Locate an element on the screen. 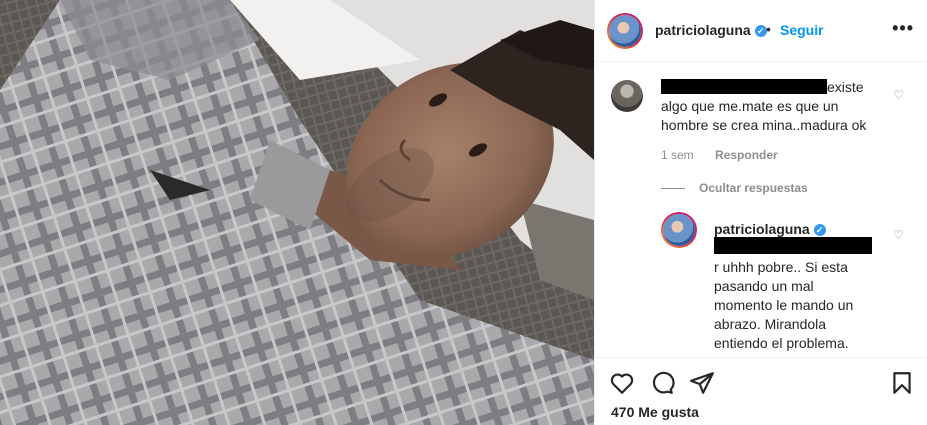 The height and width of the screenshot is (425, 927). likes-count: 470 Me gusta is located at coordinates (655, 412).